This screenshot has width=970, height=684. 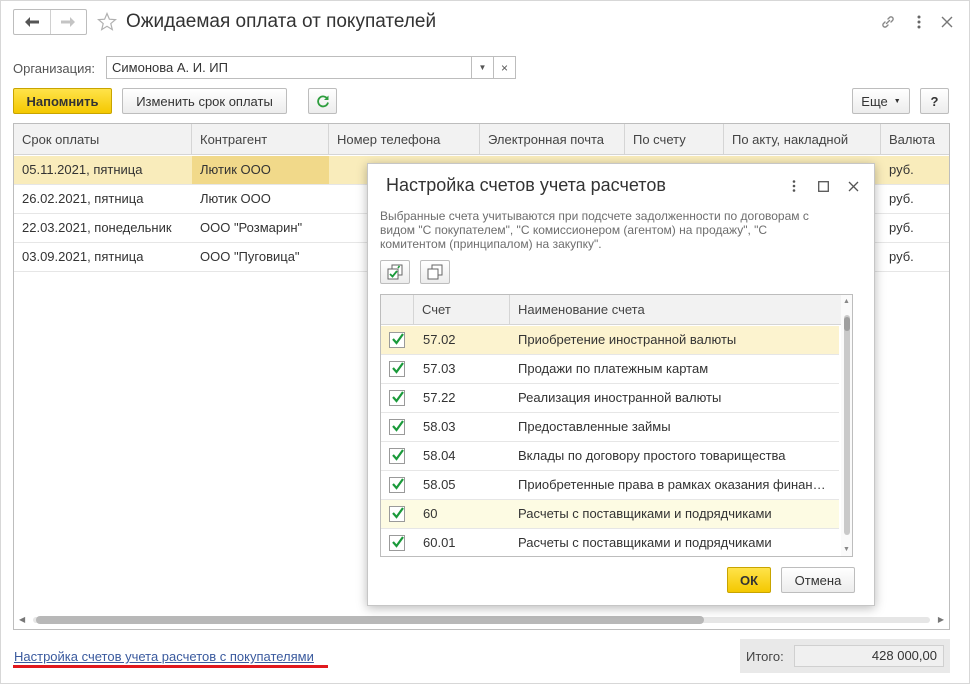 What do you see at coordinates (874, 101) in the screenshot?
I see `more-button-label: Еще` at bounding box center [874, 101].